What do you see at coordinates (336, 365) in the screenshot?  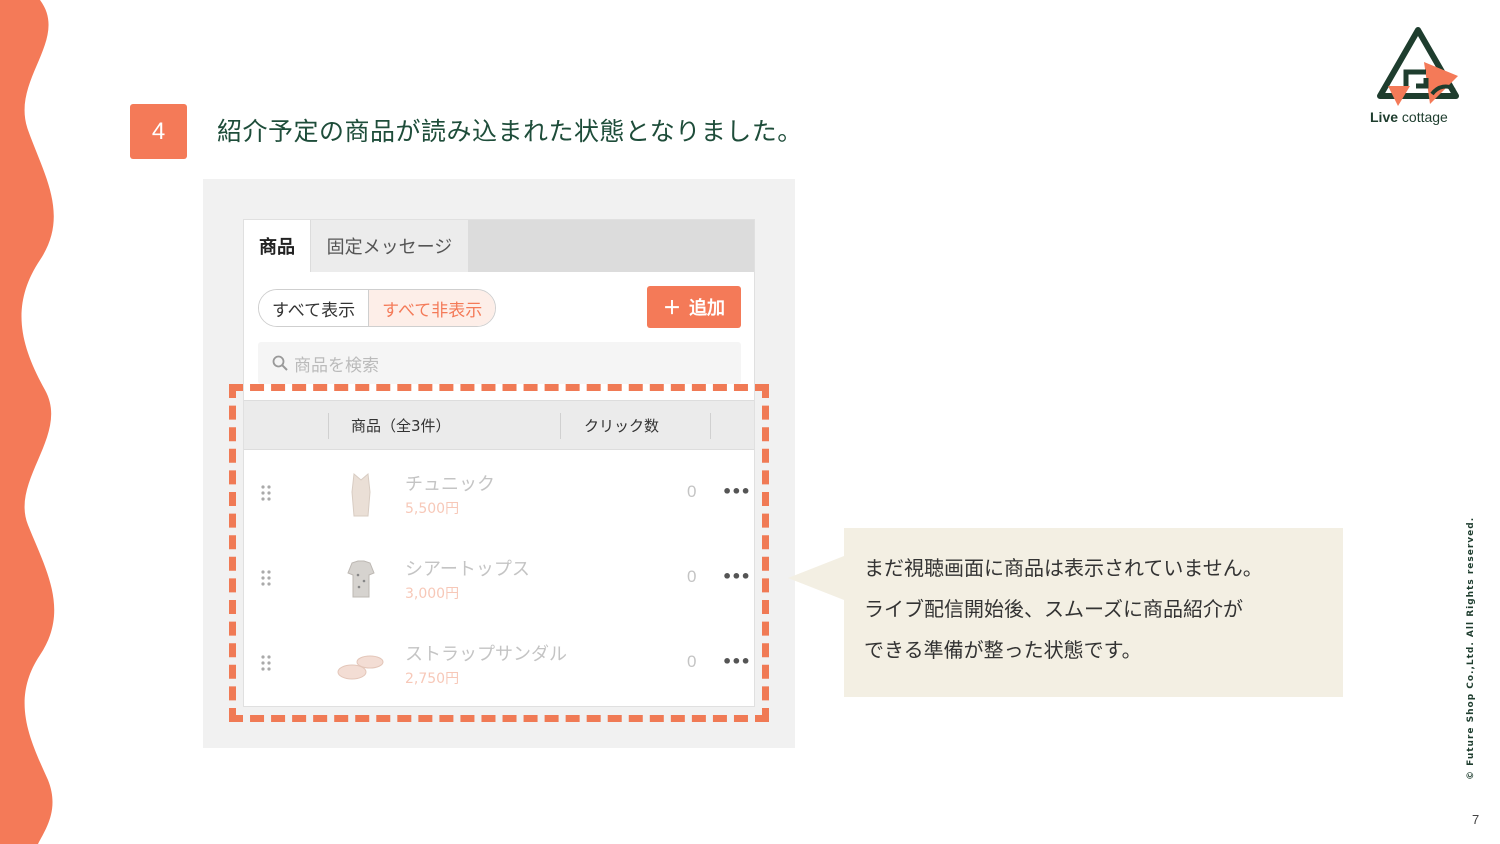 I see `search-placeholder: 商品を検索` at bounding box center [336, 365].